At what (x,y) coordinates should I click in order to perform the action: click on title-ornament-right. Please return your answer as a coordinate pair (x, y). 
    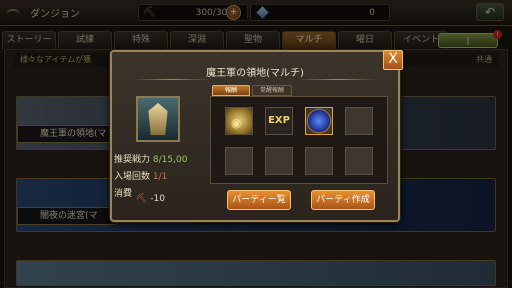
    Looking at the image, I should click on (338, 79).